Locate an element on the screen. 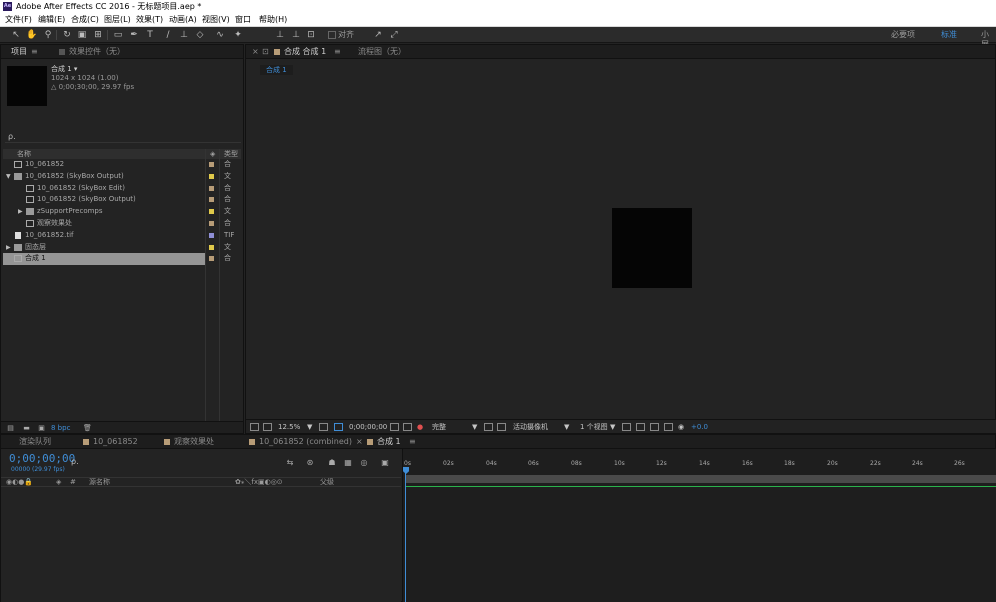 This screenshot has width=996, height=602. comp-canvas is located at coordinates (652, 248).